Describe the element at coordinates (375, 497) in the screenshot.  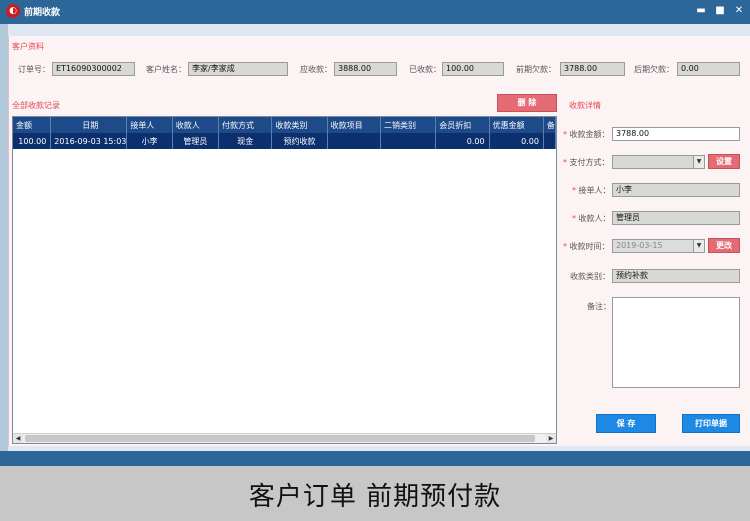
I see `caption-text: 客户订单 前期预付款` at that location.